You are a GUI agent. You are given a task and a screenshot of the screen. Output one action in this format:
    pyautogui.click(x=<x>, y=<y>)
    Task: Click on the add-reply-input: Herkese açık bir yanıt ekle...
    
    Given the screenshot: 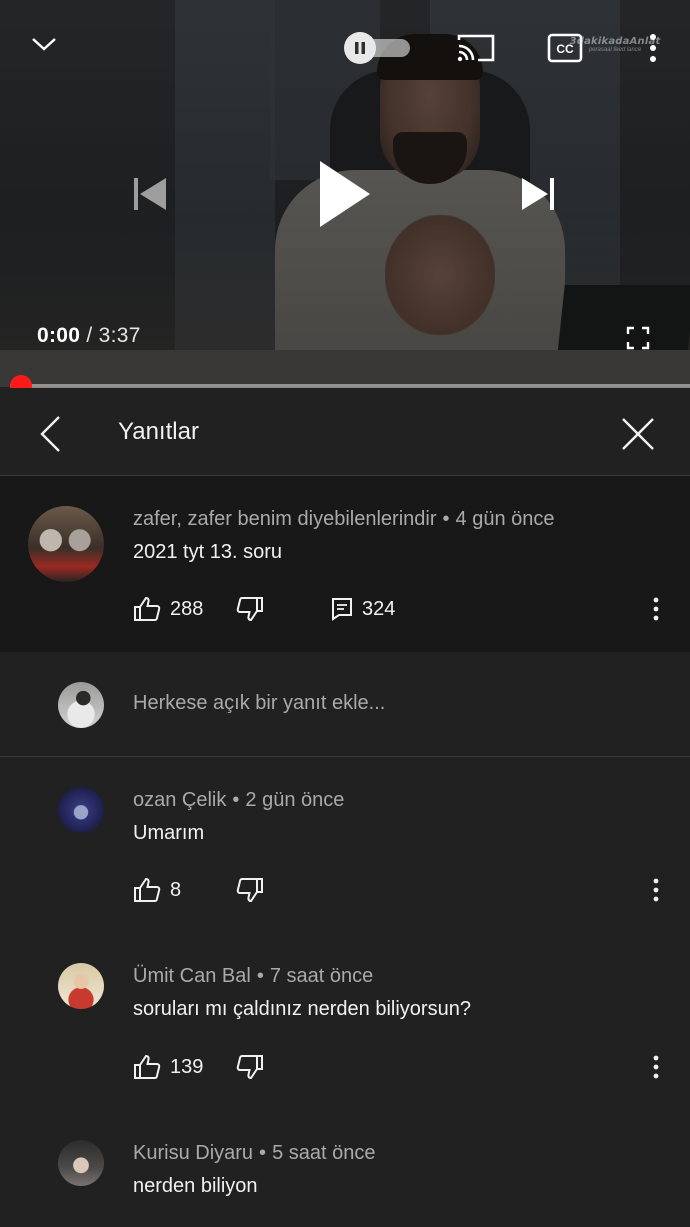 What is the action you would take?
    pyautogui.click(x=259, y=703)
    